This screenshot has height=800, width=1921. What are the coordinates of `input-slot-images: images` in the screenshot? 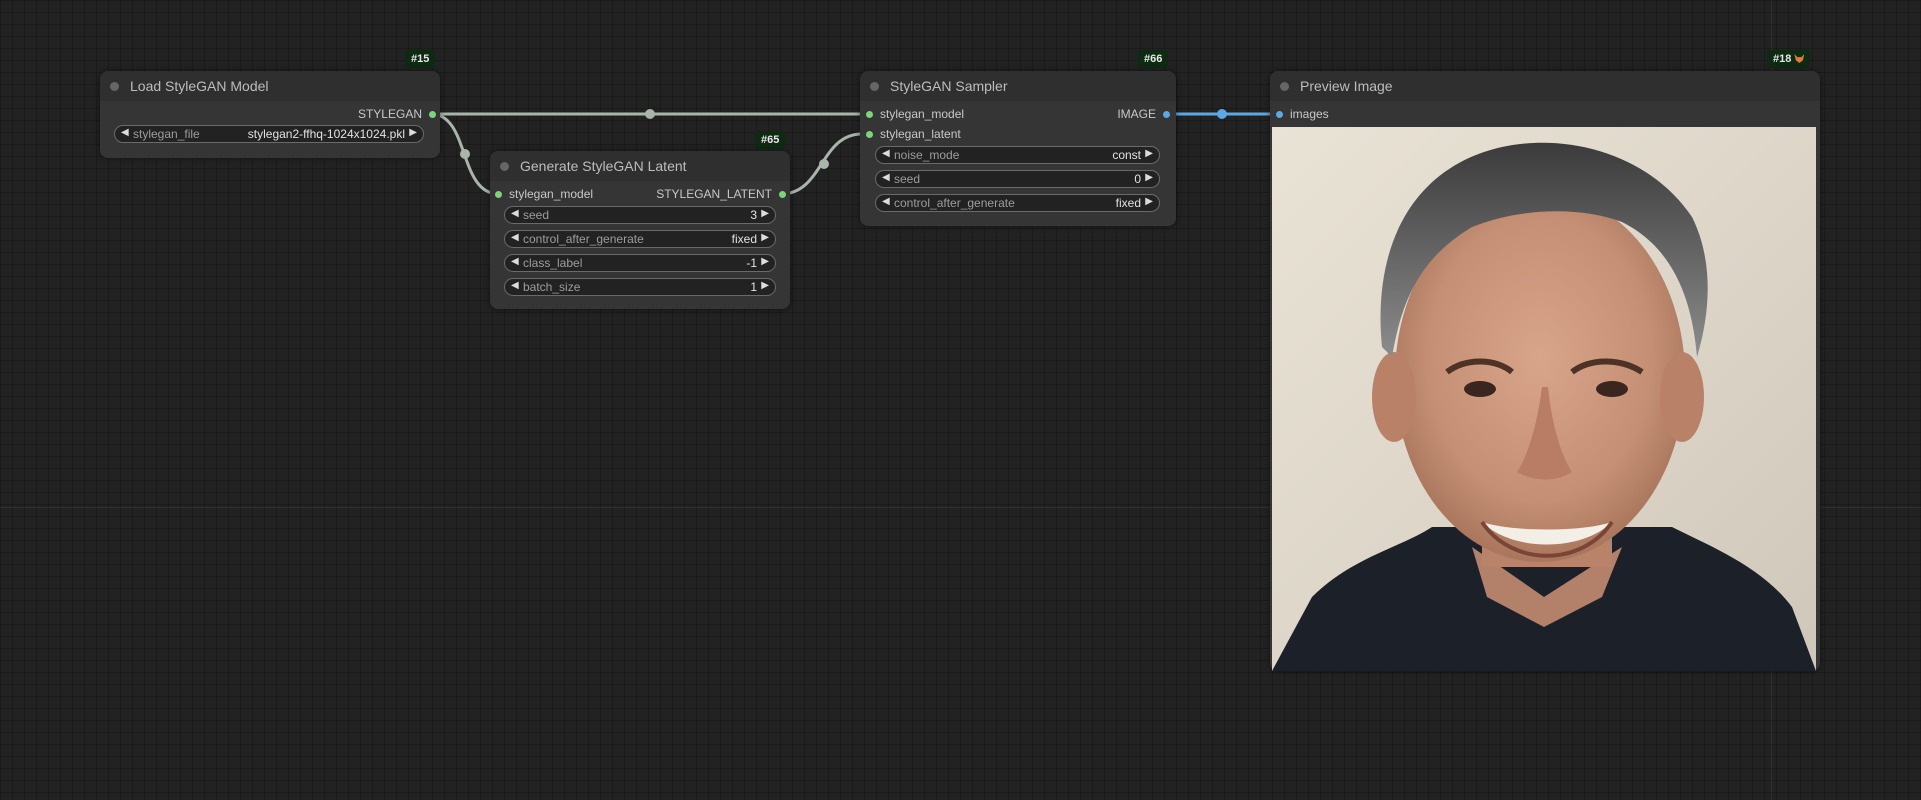 It's located at (1302, 114).